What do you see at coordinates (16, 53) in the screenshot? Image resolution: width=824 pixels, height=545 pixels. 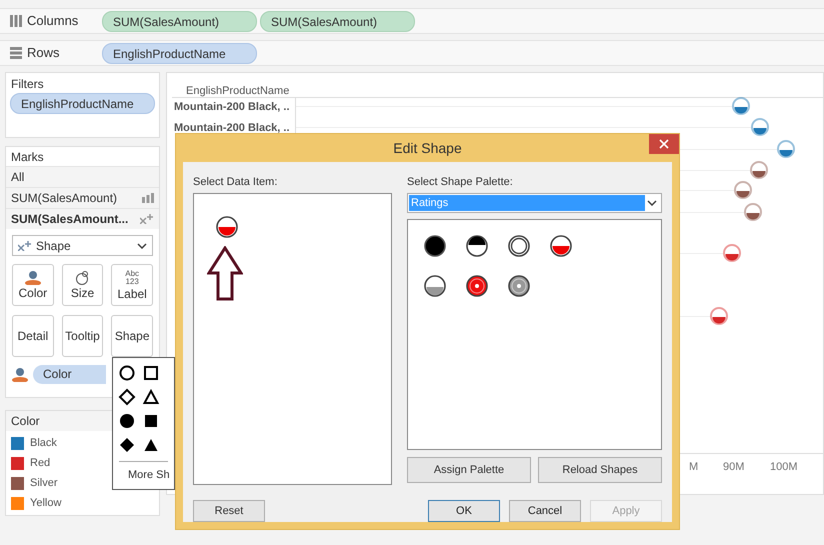 I see `rows-icon` at bounding box center [16, 53].